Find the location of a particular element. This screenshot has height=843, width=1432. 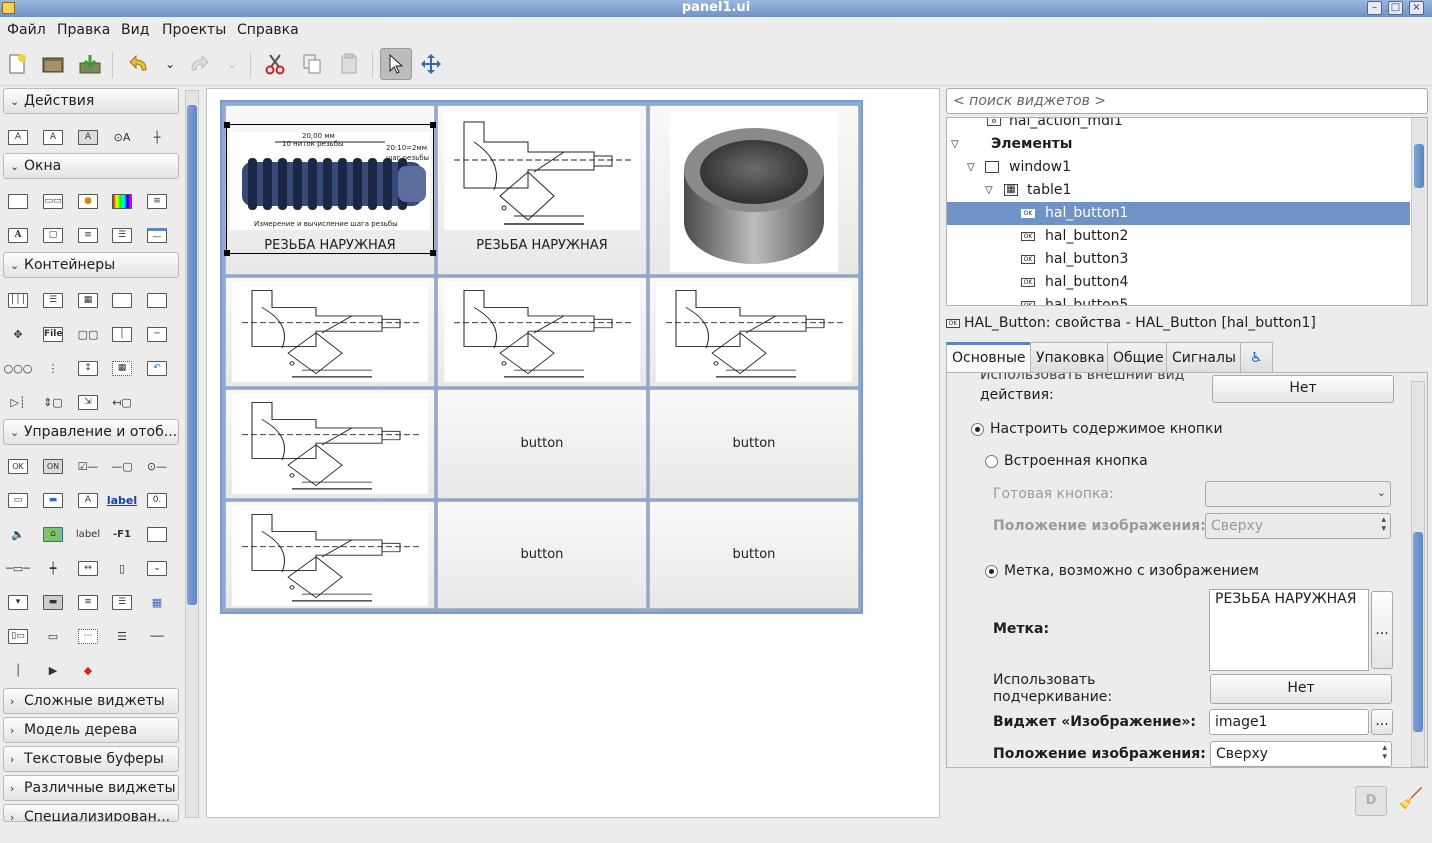

widget-icon: ↶ is located at coordinates (157, 368).